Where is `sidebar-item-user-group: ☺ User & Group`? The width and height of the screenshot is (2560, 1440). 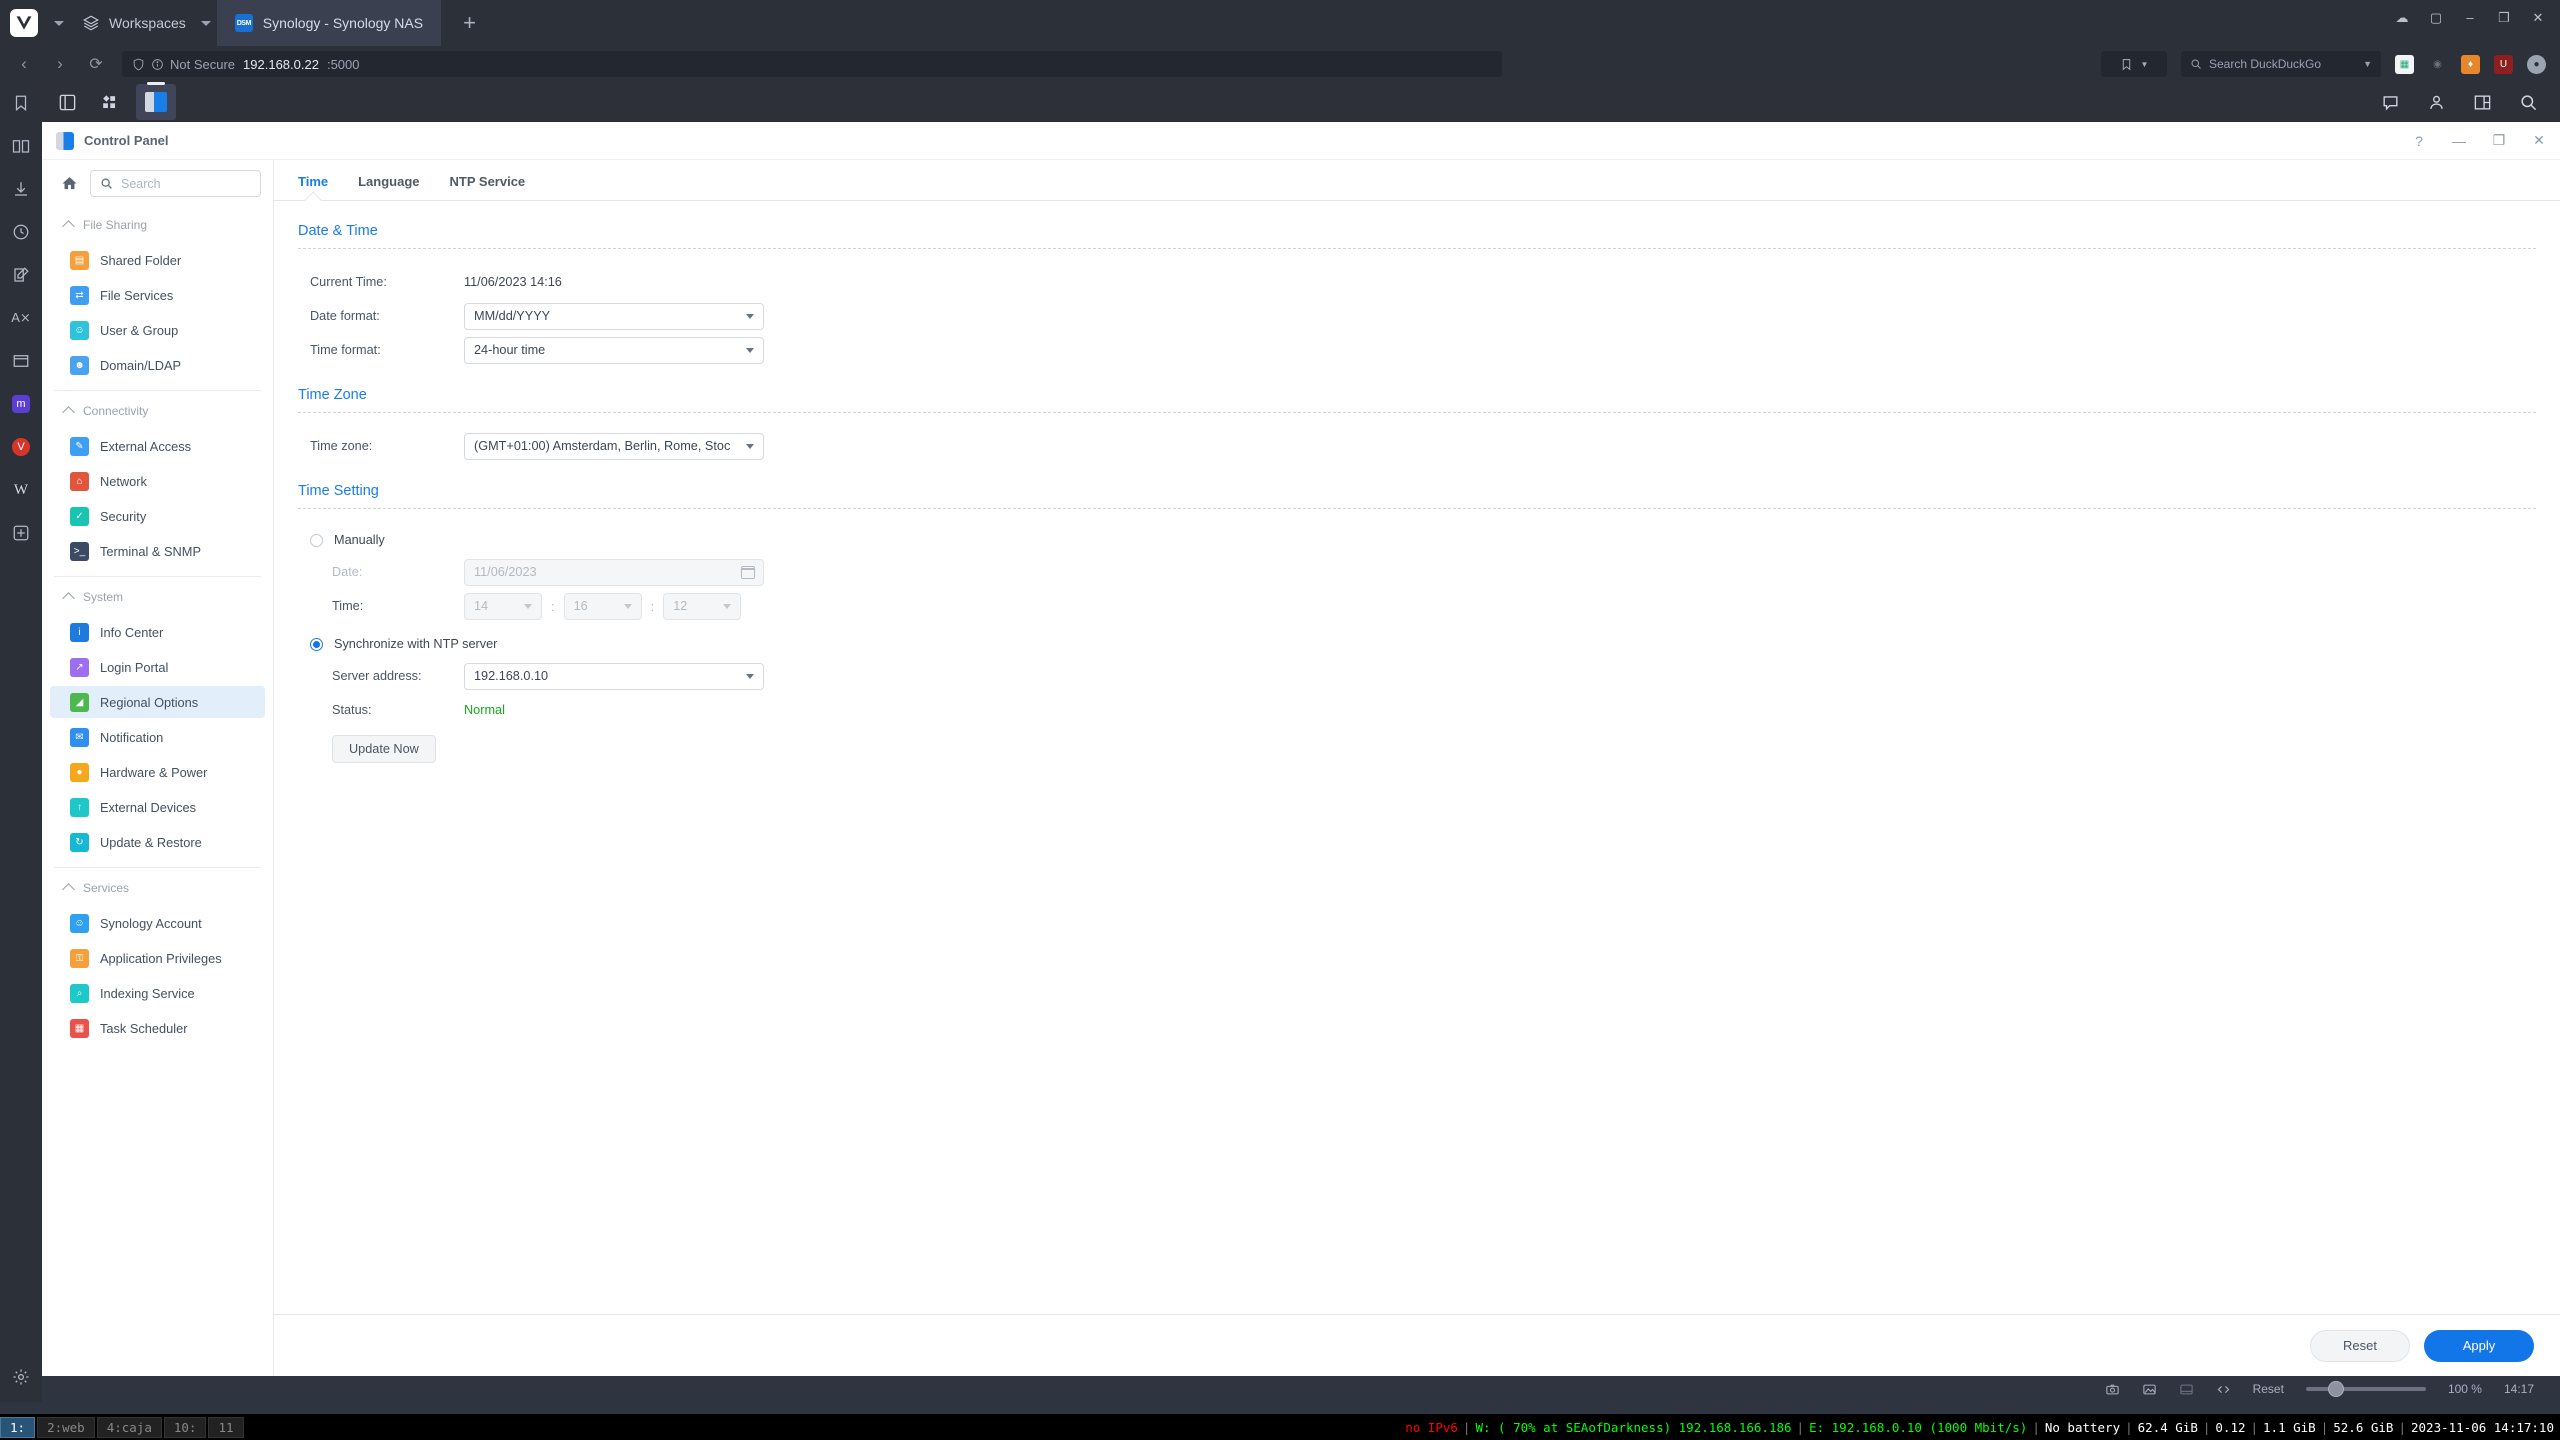 sidebar-item-user-group: ☺ User & Group is located at coordinates (157, 330).